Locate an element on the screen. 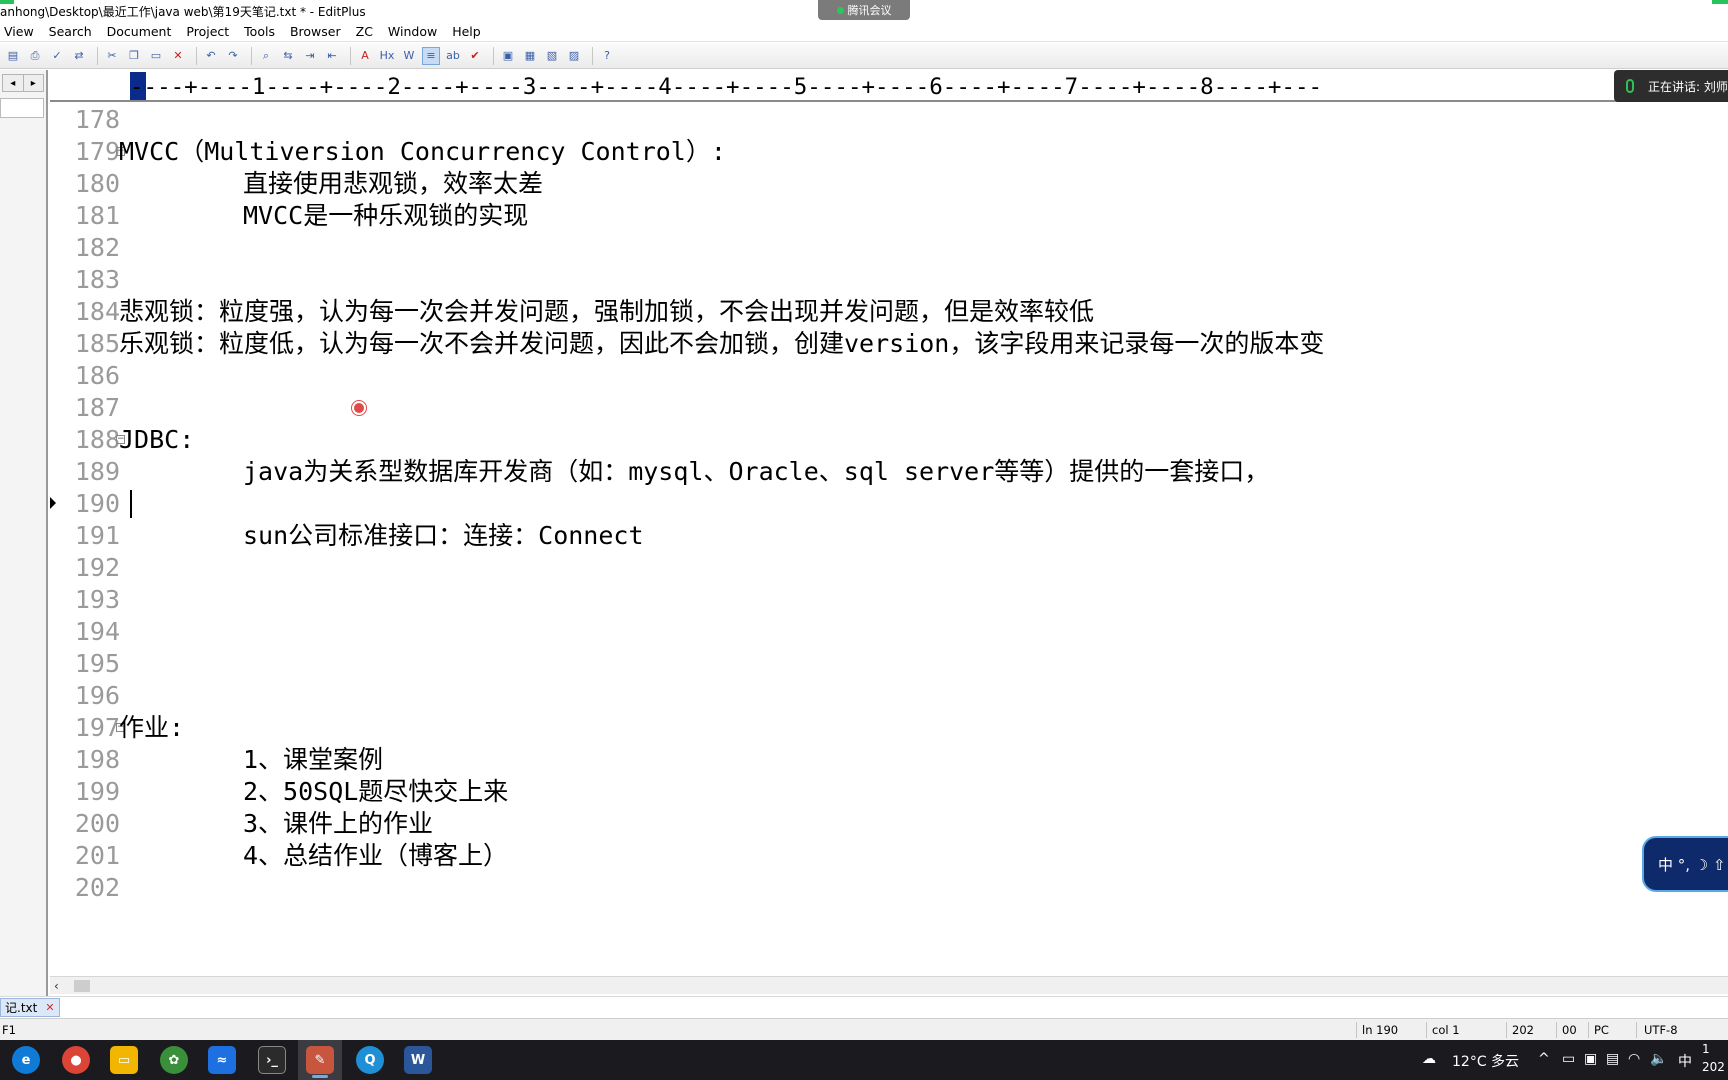  cursor-highlight-marker is located at coordinates (359, 408).